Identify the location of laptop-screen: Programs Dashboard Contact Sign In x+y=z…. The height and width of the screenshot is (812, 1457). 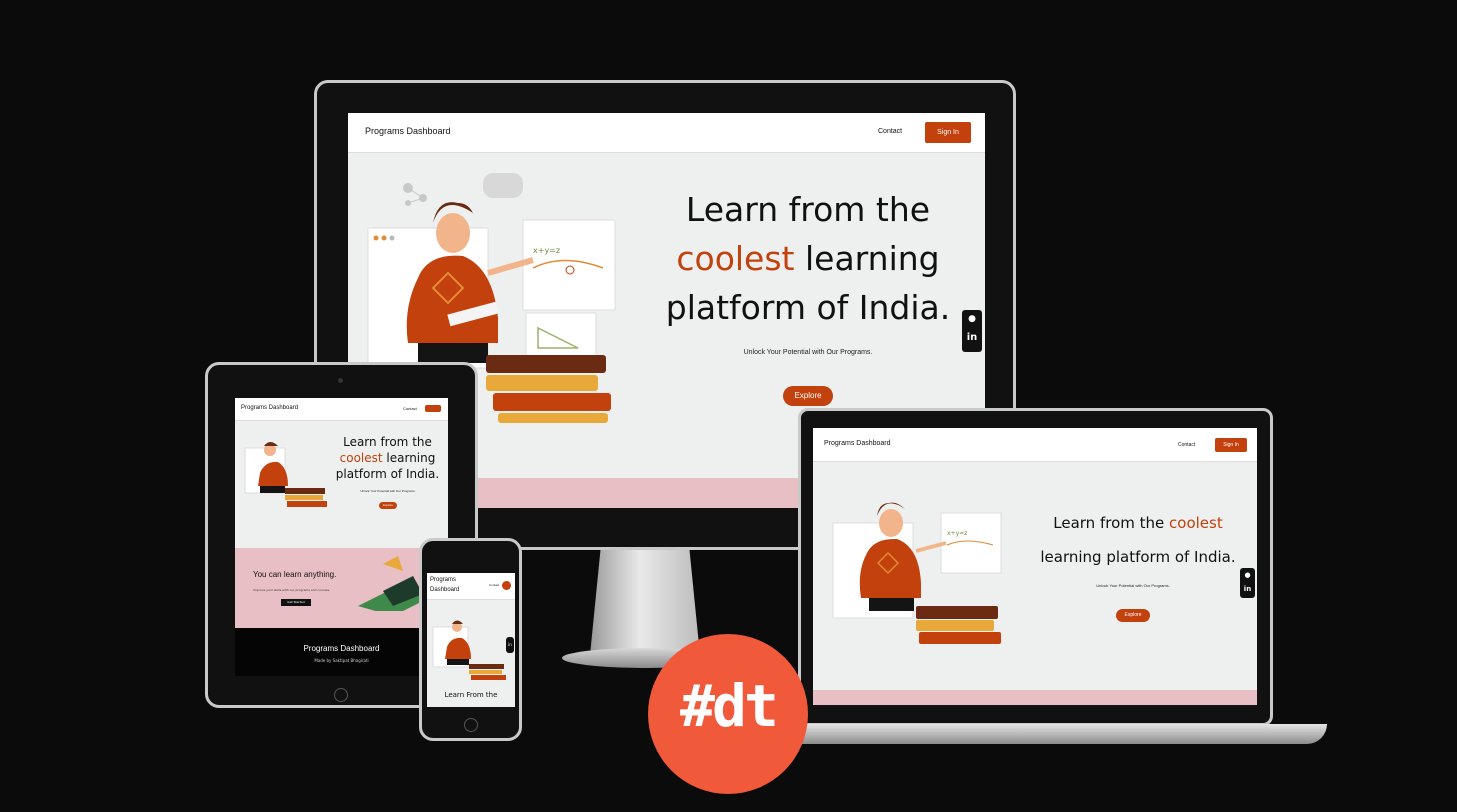
(1035, 566).